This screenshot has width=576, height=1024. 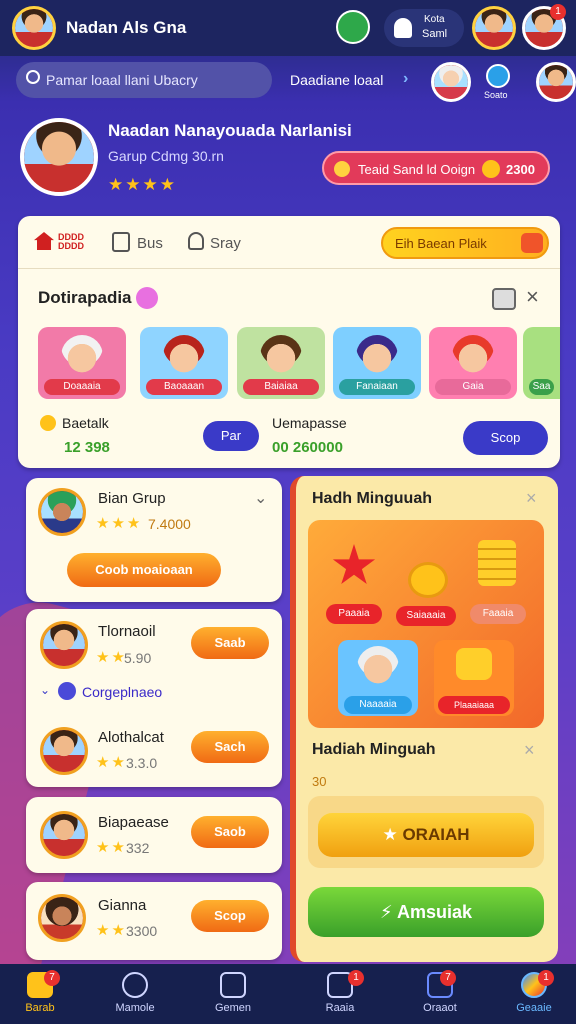 I want to click on reward-title-2: Hadiah Minguah, so click(x=374, y=749).